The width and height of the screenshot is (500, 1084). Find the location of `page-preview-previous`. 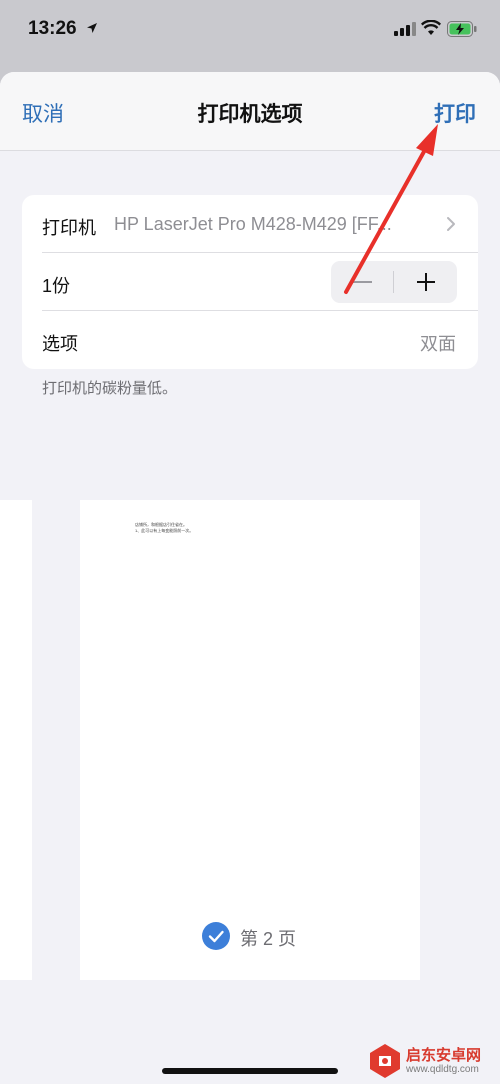

page-preview-previous is located at coordinates (16, 740).